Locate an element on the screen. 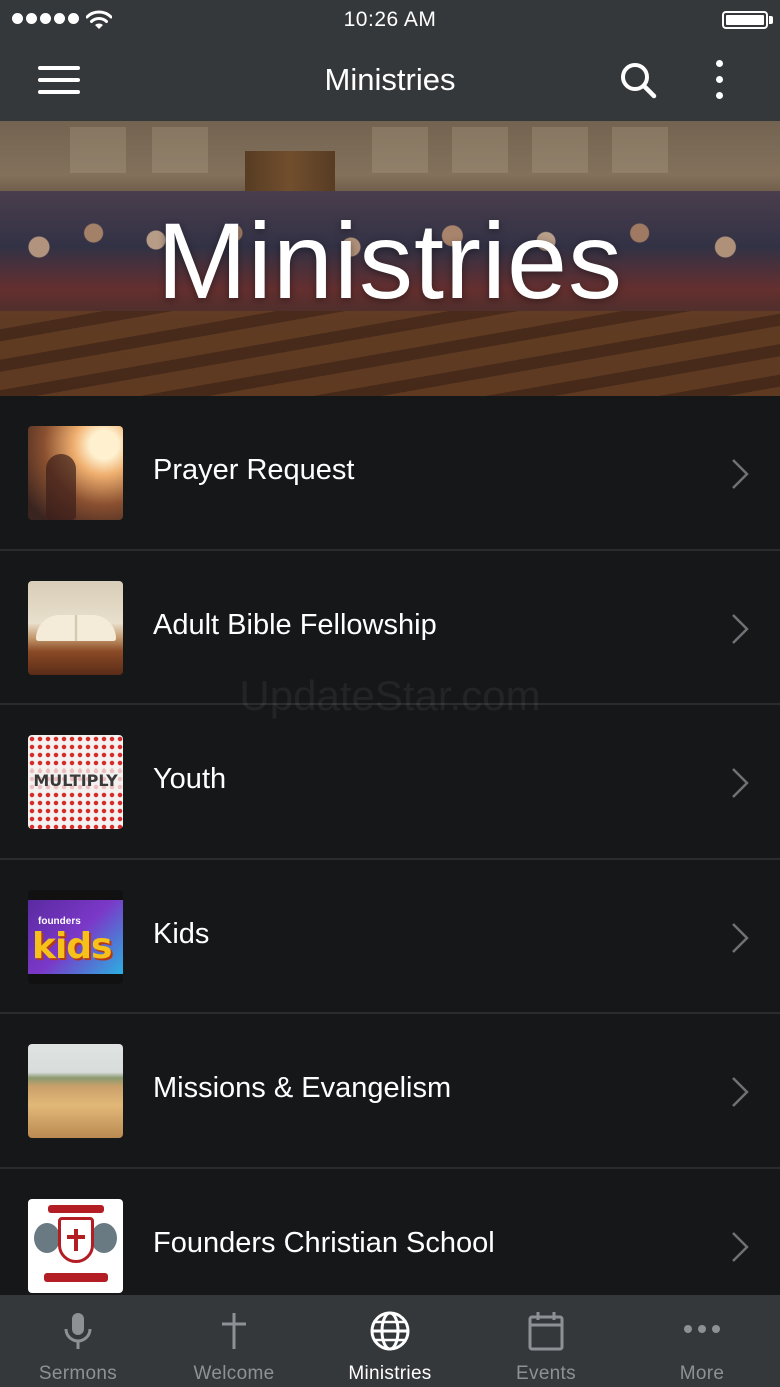  globe-icon is located at coordinates (390, 1331).